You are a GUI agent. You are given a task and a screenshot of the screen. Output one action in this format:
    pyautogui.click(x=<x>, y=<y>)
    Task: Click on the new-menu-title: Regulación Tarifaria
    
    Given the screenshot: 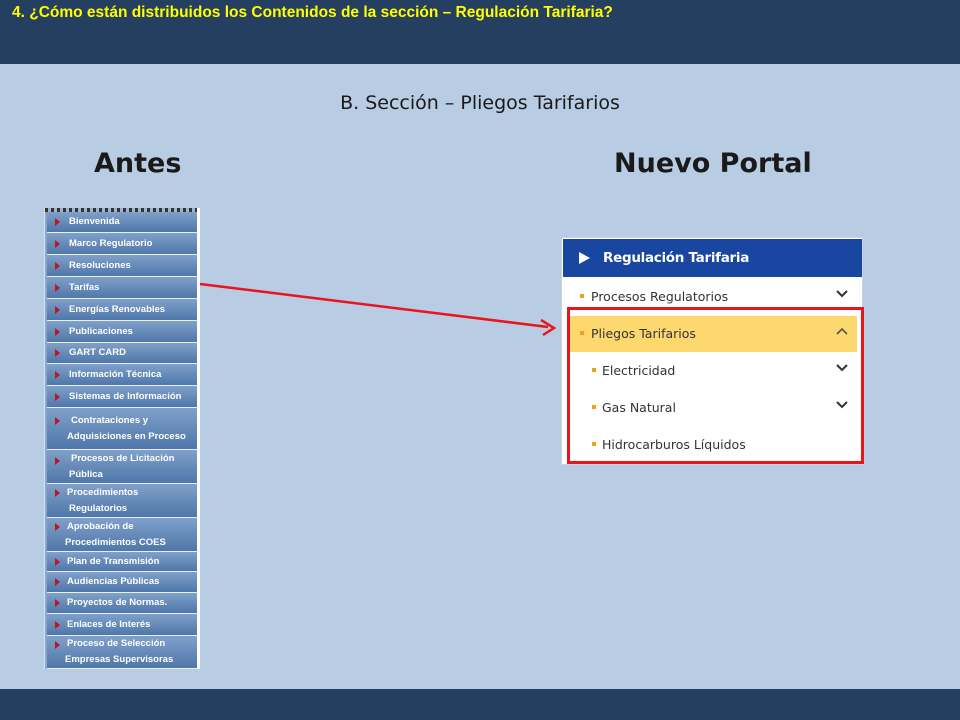 What is the action you would take?
    pyautogui.click(x=676, y=258)
    